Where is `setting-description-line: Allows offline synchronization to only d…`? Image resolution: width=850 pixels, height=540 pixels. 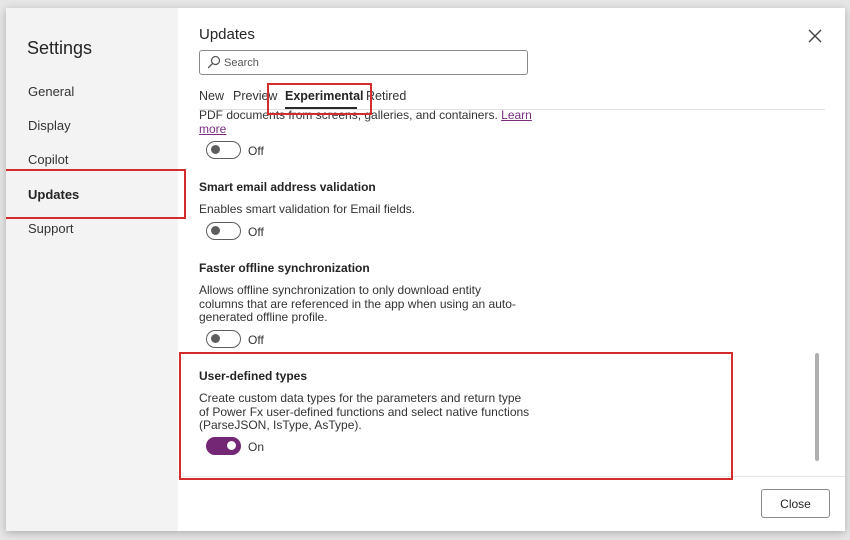
setting-description-line: Allows offline synchronization to only d… is located at coordinates (340, 290).